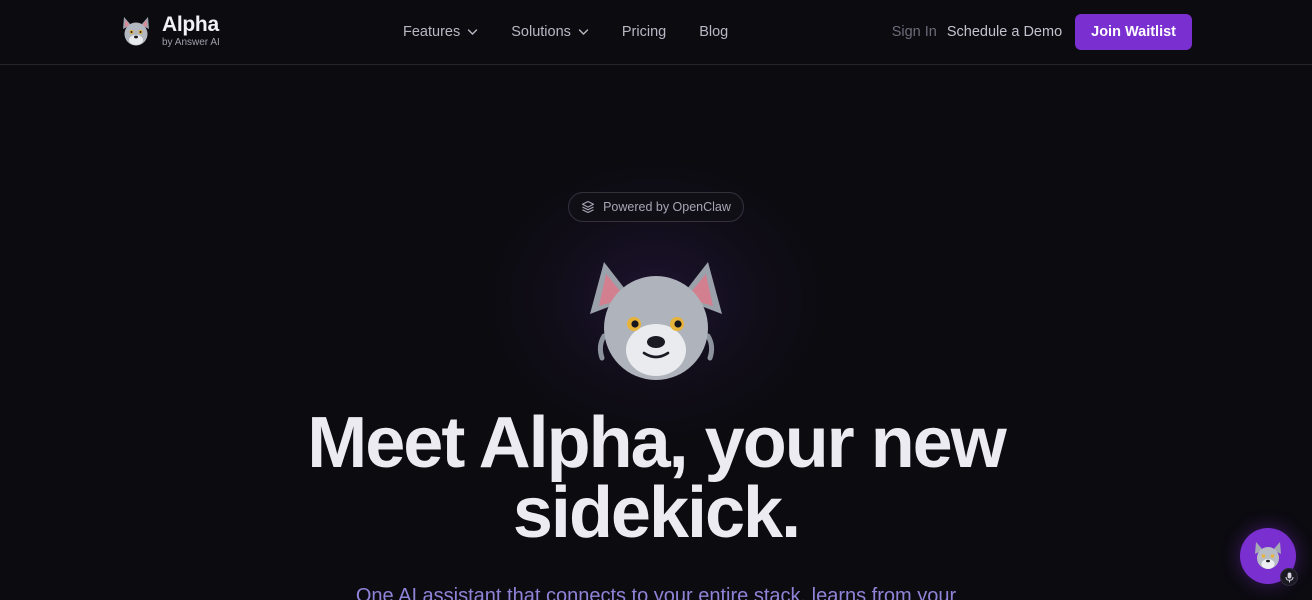  I want to click on microphone-badge, so click(1289, 577).